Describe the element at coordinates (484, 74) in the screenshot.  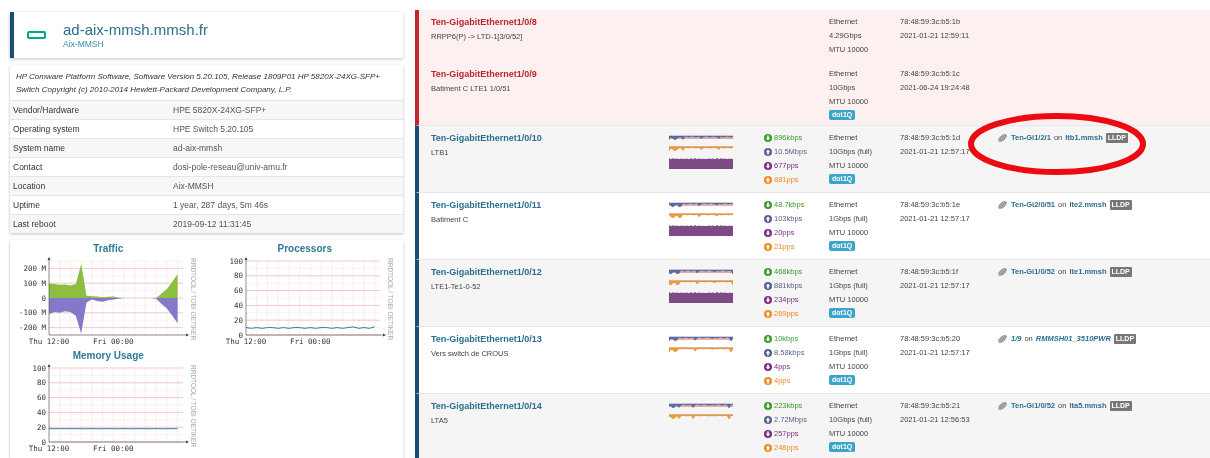
I see `port-name: Ten-GigabitEthernet1/0/9` at that location.